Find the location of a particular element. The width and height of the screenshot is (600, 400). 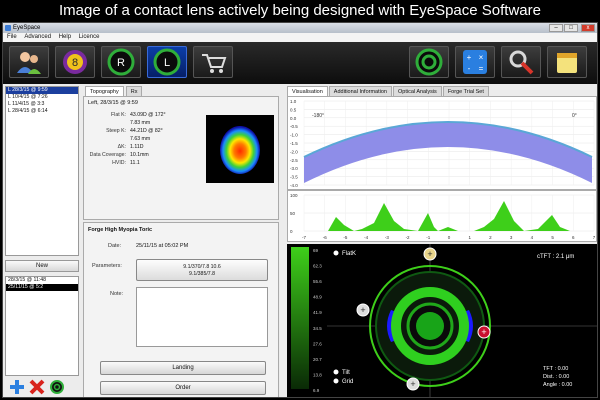

flat-k-value: 43.09D @ 172° is located at coordinates (148, 115).